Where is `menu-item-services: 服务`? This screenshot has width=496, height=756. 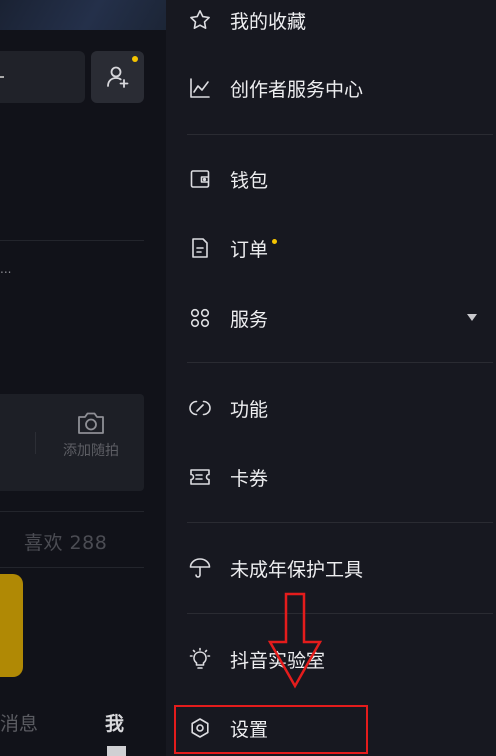
menu-item-services: 服务 is located at coordinates (337, 318).